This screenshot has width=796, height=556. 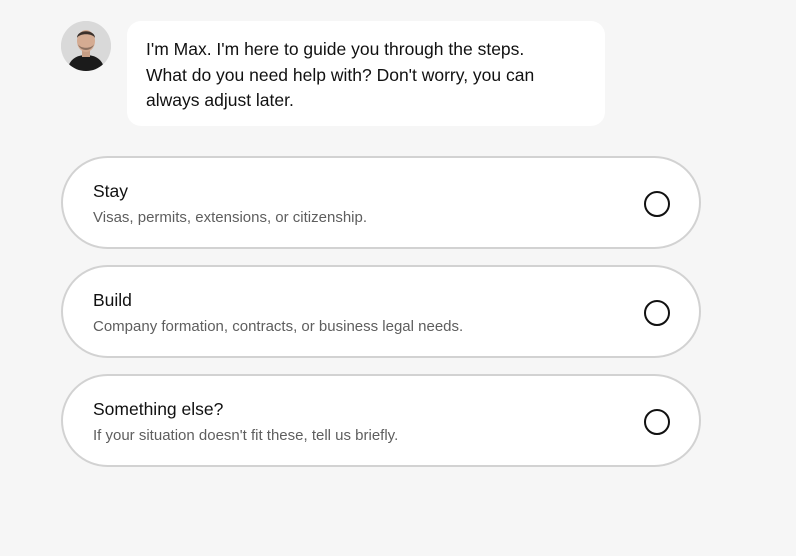 What do you see at coordinates (158, 409) in the screenshot?
I see `option-title: Something else?` at bounding box center [158, 409].